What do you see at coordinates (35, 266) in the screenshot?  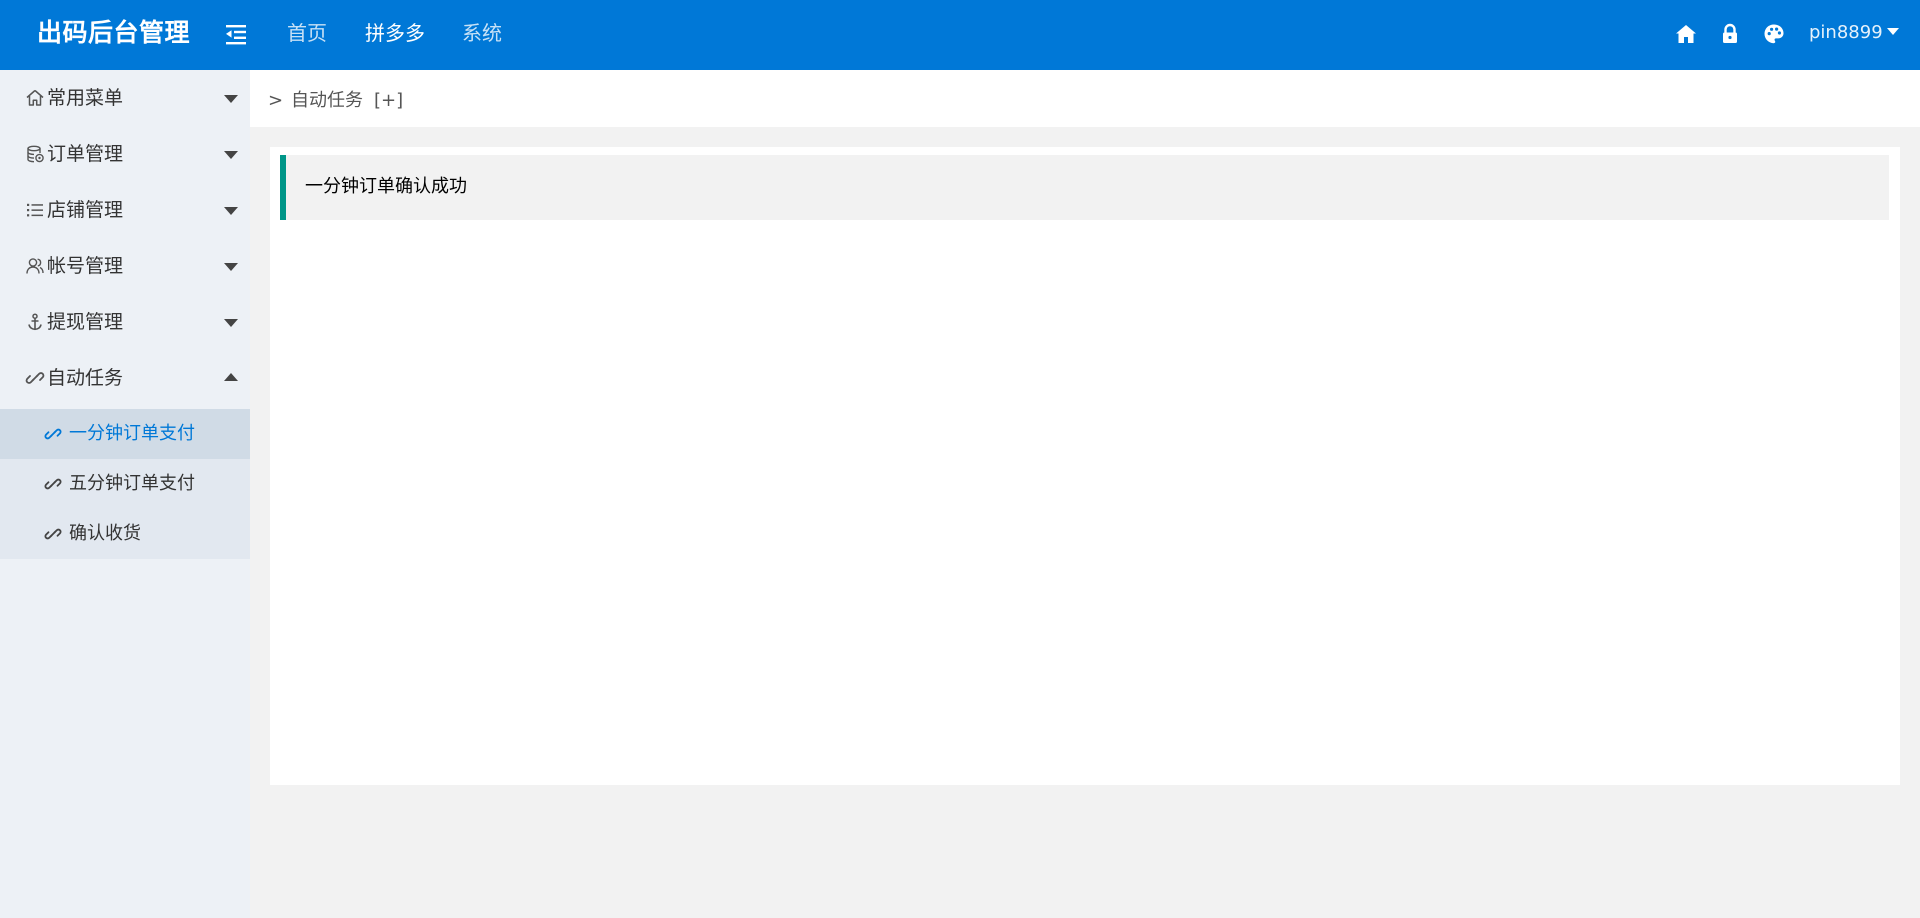 I see `users-icon` at bounding box center [35, 266].